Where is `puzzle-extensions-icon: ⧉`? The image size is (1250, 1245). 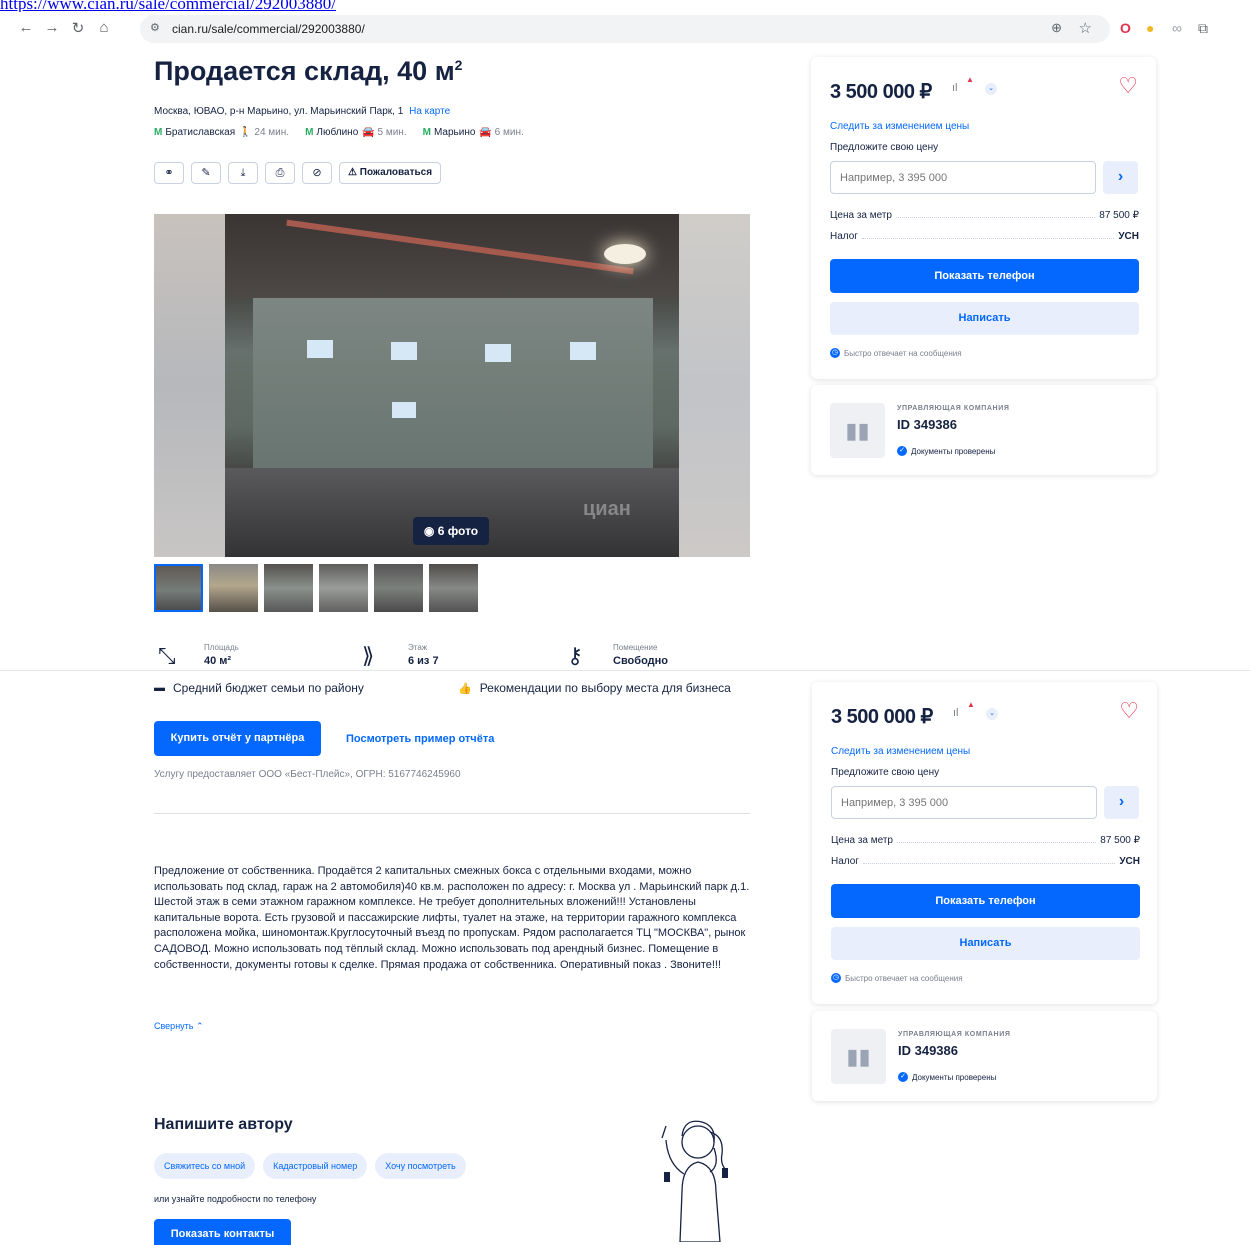 puzzle-extensions-icon: ⧉ is located at coordinates (1203, 28).